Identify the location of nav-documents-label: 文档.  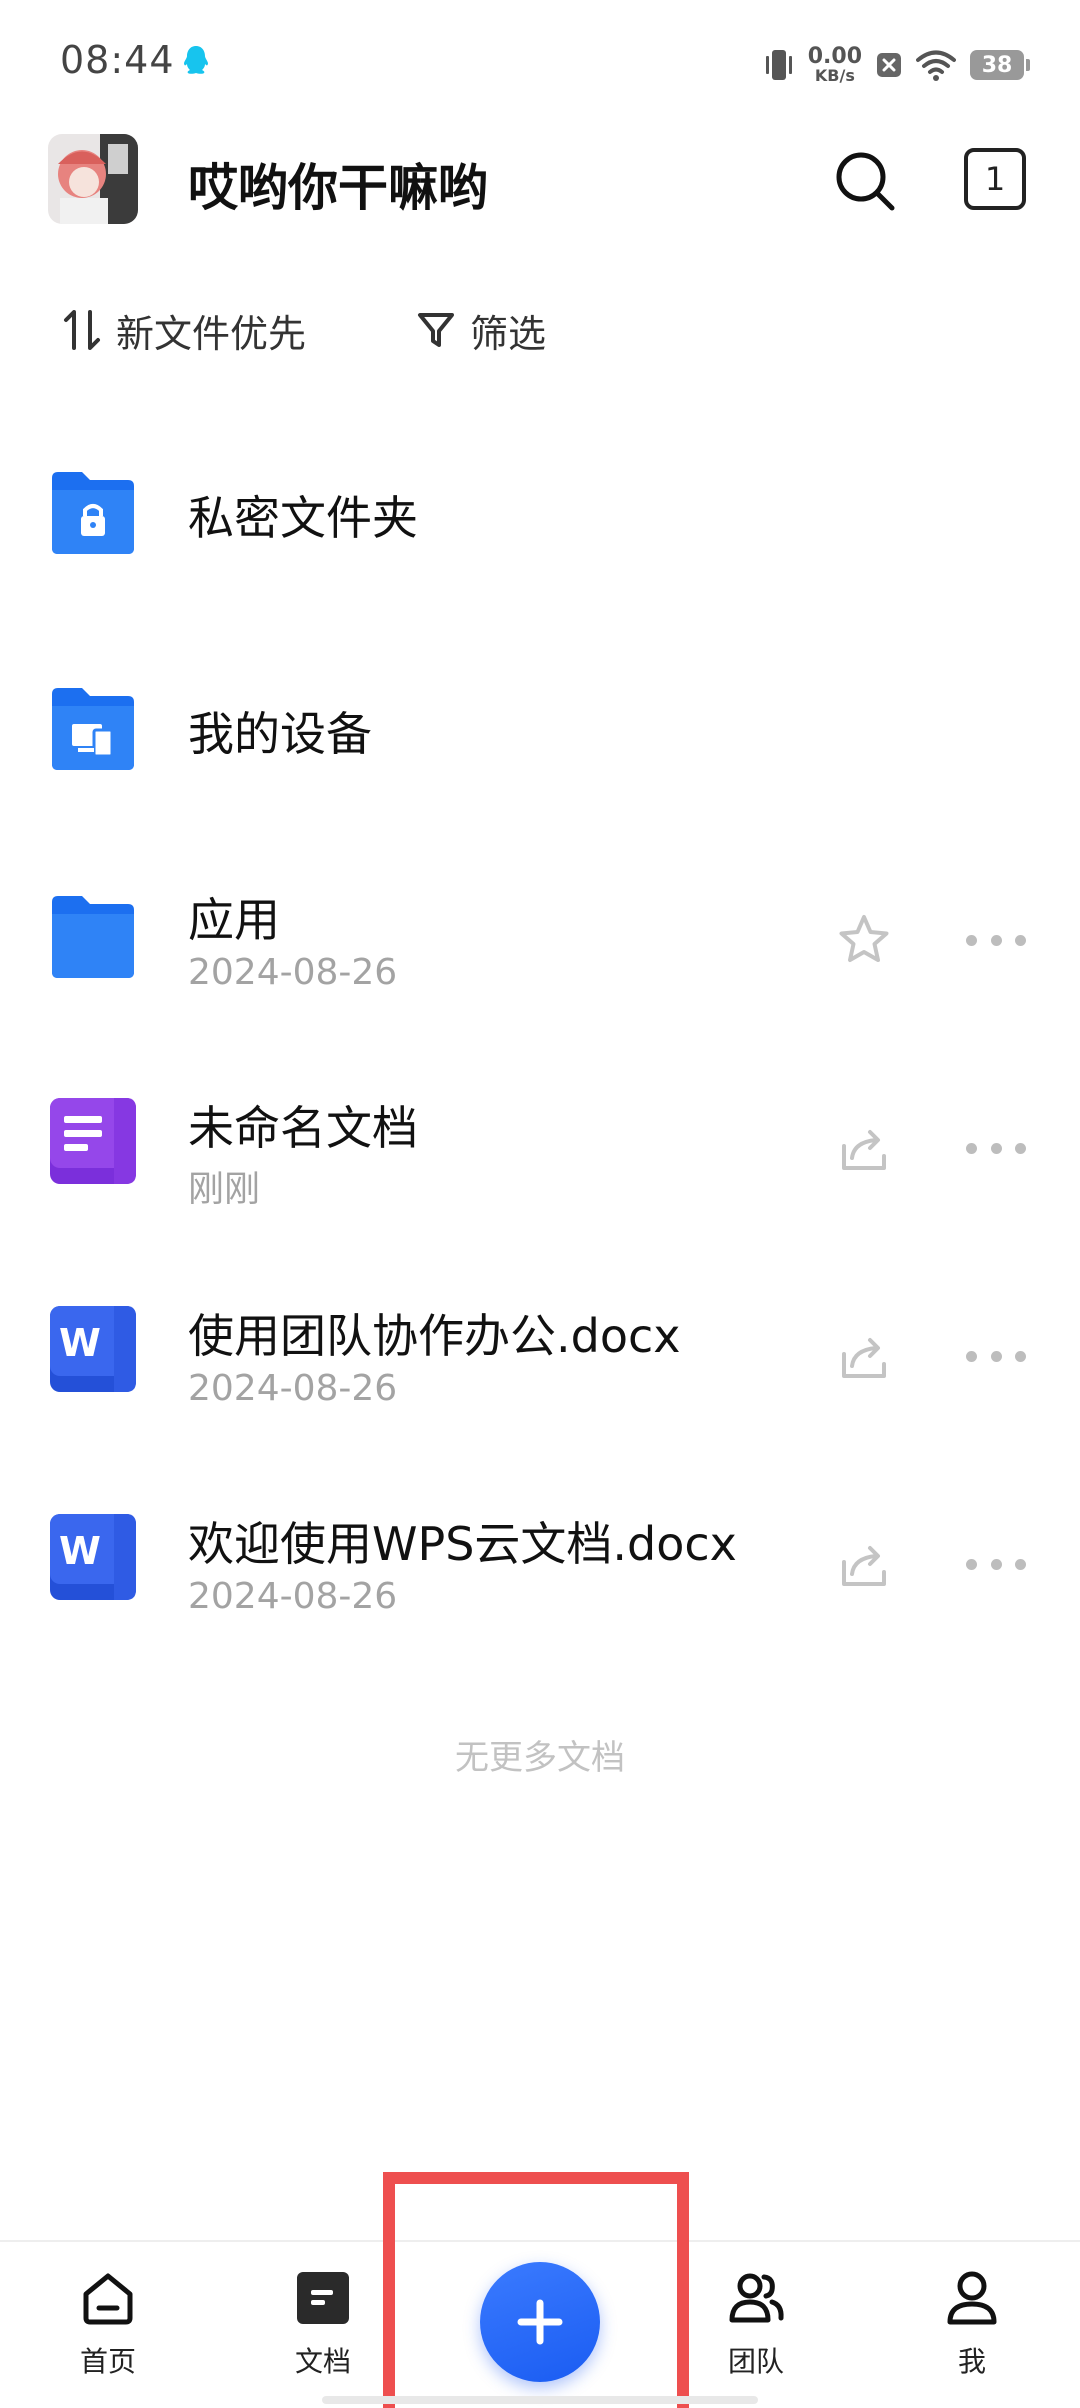
(322, 2361).